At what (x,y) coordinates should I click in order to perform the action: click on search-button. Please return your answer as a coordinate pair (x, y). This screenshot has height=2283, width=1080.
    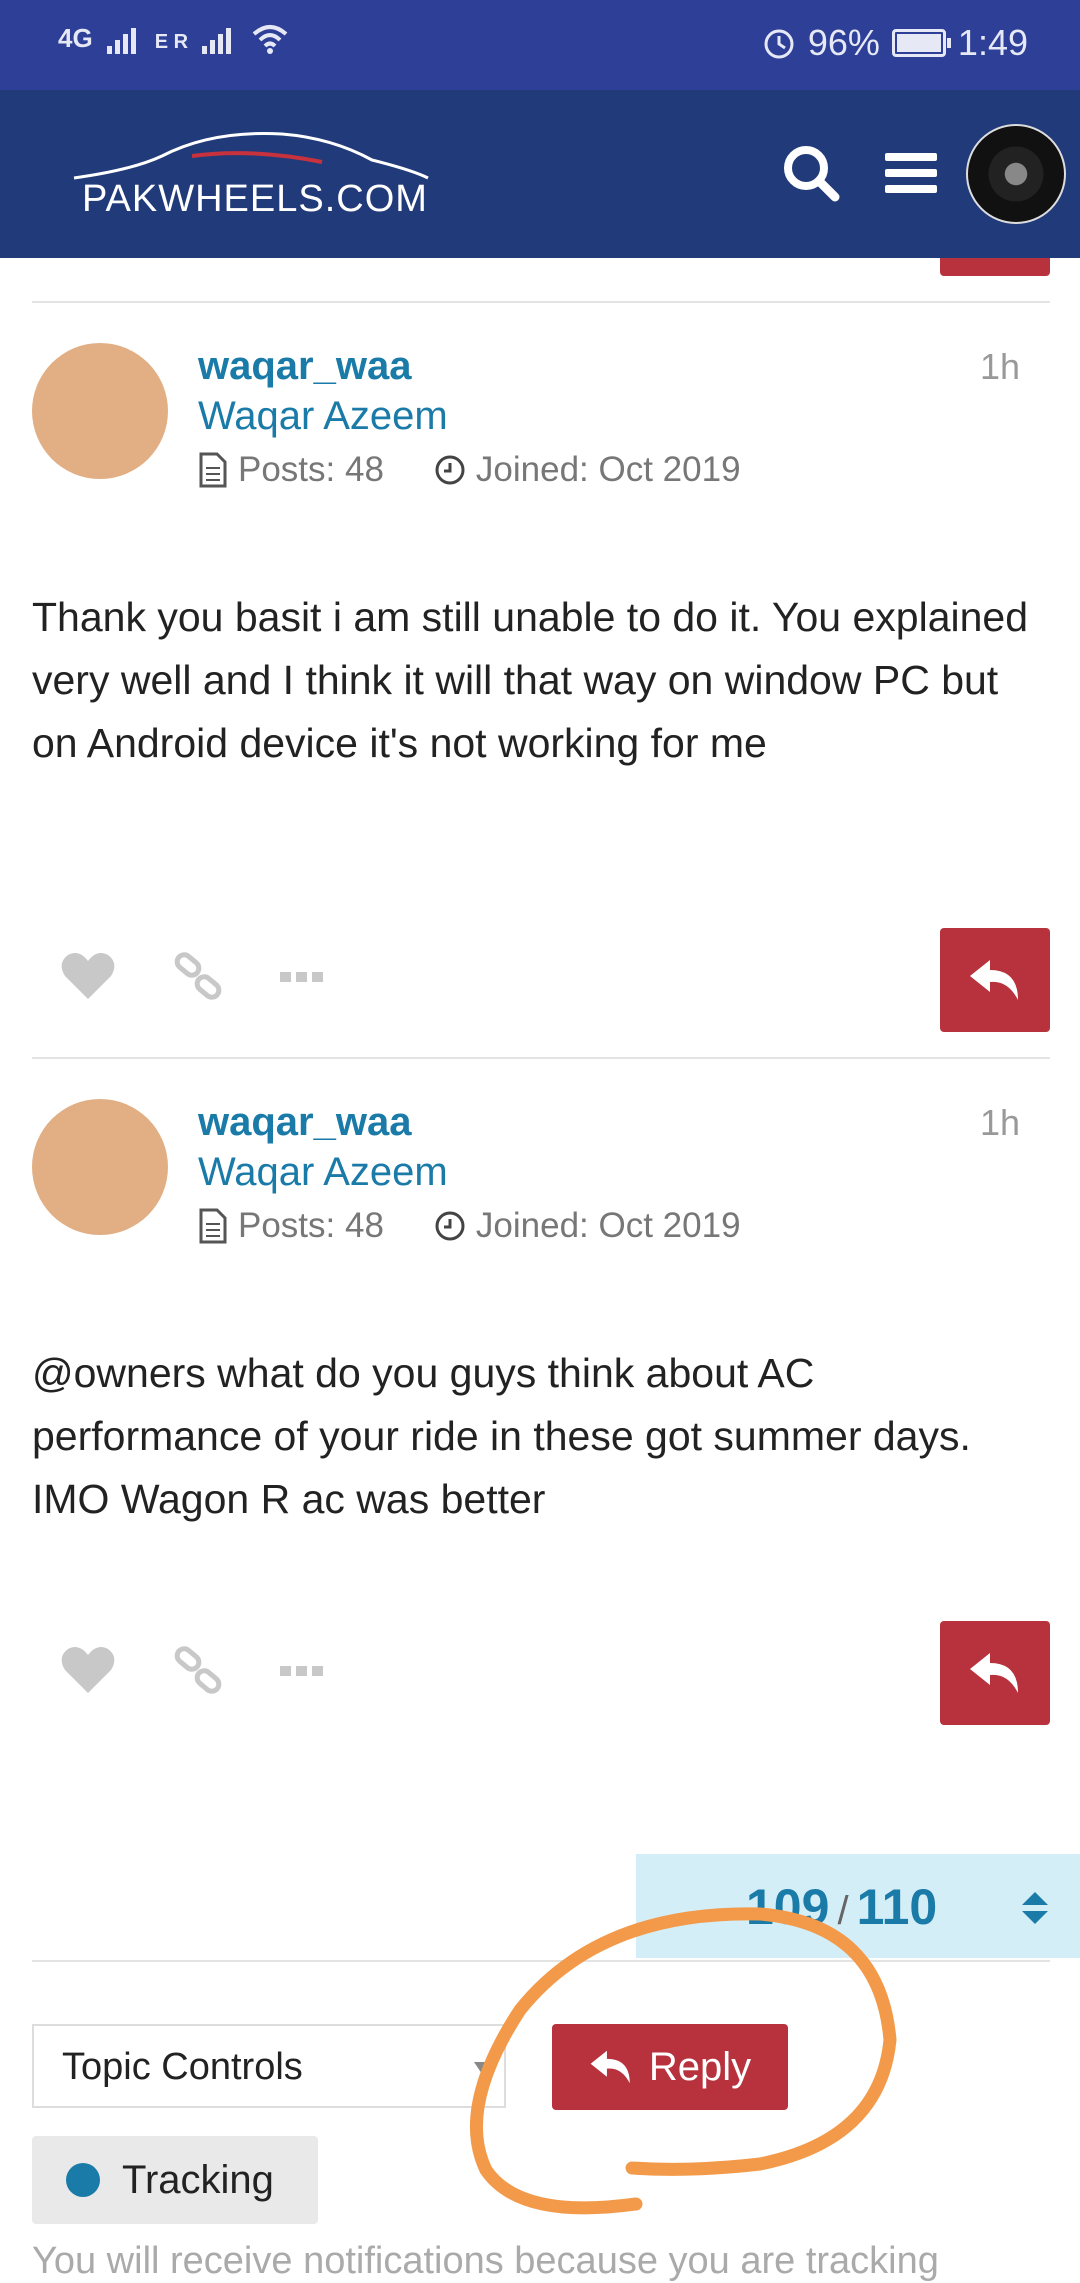
    Looking at the image, I should click on (811, 173).